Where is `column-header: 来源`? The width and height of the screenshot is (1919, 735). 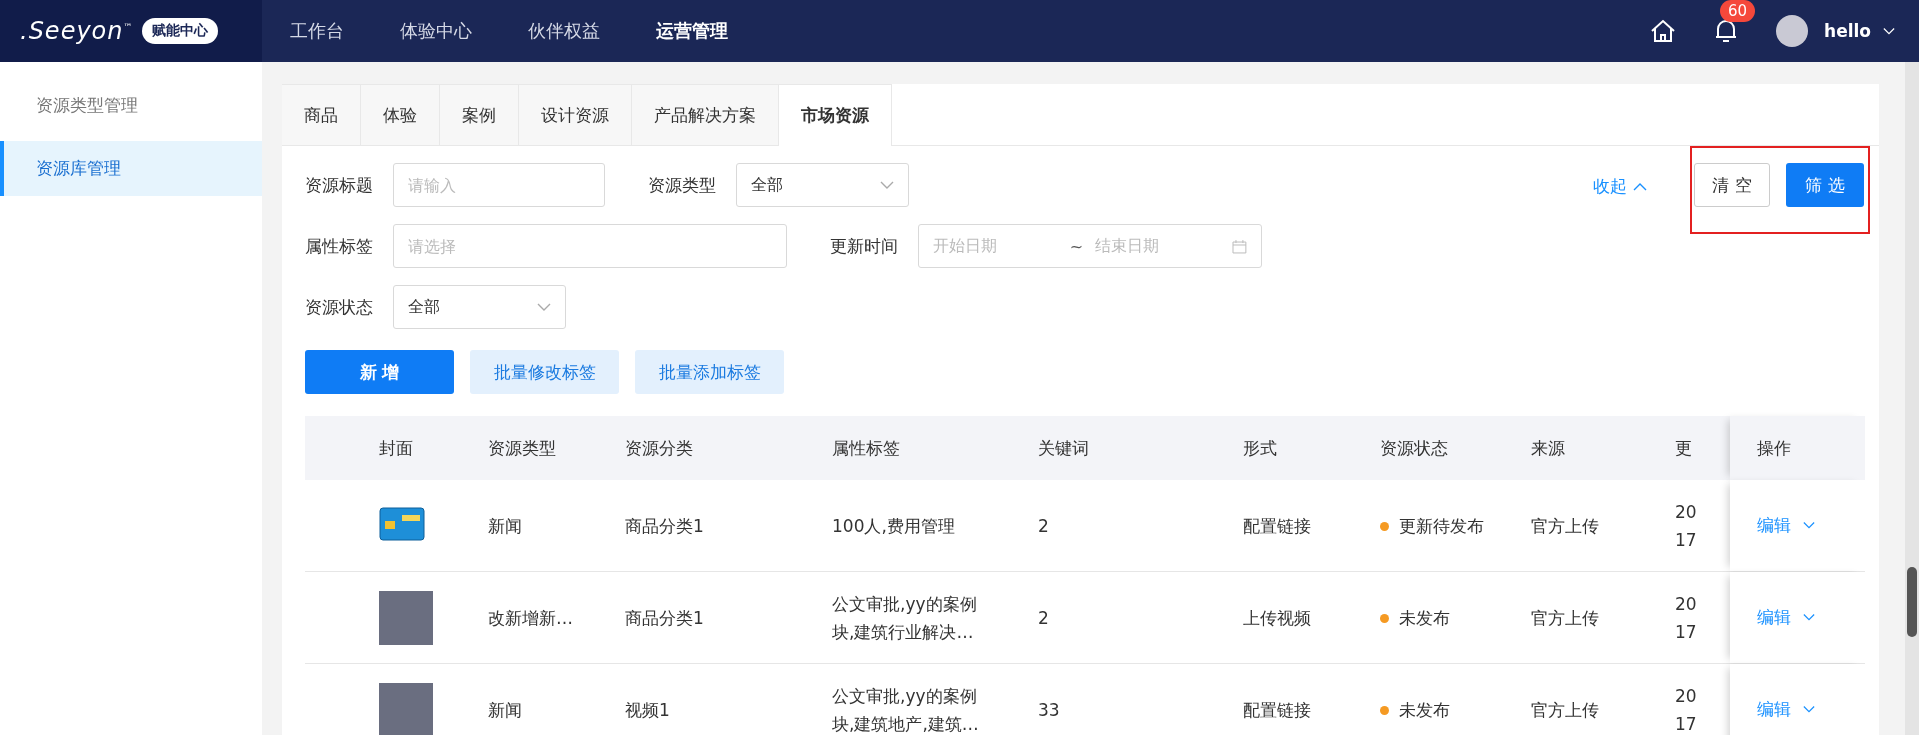 column-header: 来源 is located at coordinates (1548, 448).